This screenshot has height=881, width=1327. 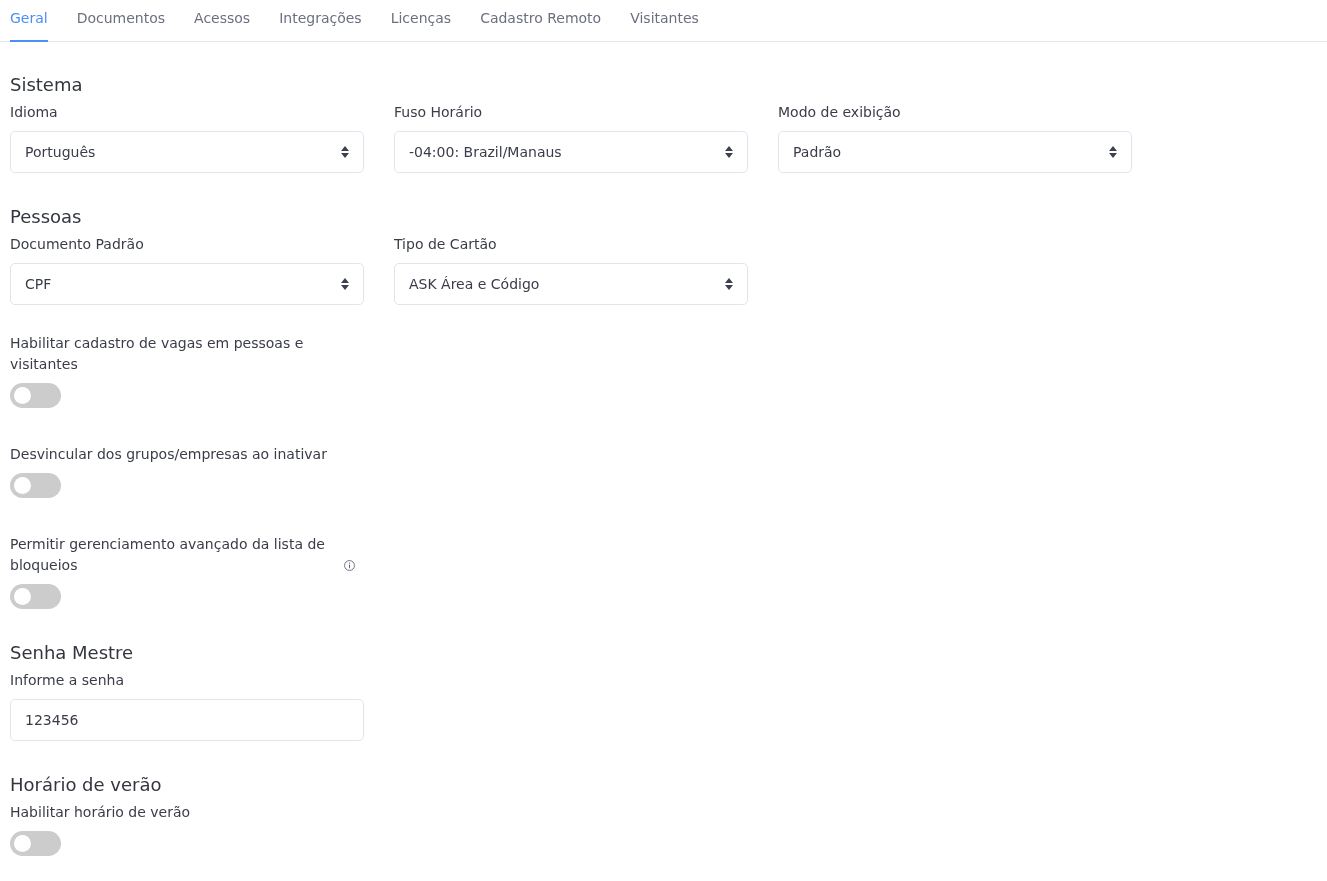 What do you see at coordinates (839, 112) in the screenshot?
I see `field-label: Modo de exibição` at bounding box center [839, 112].